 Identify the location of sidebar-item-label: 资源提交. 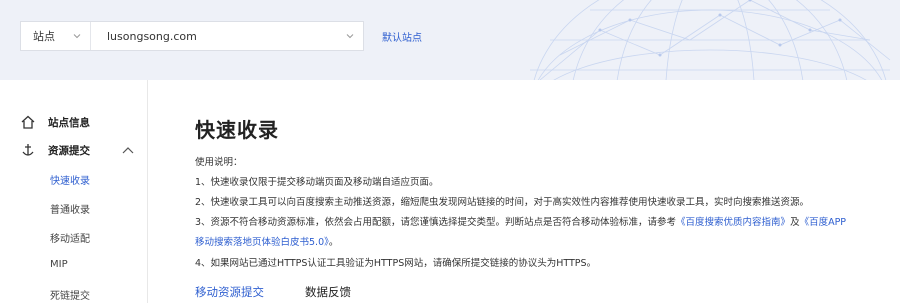
(69, 150).